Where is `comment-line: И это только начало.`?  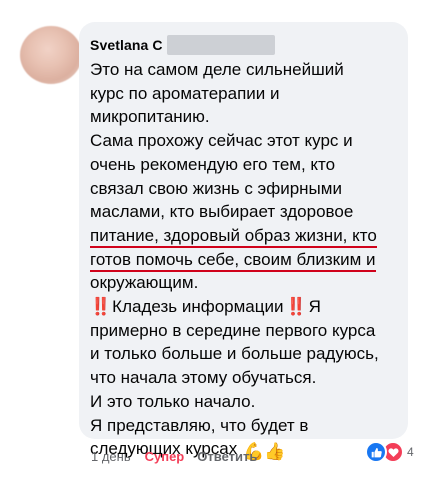
comment-line: И это только начало. is located at coordinates (173, 401).